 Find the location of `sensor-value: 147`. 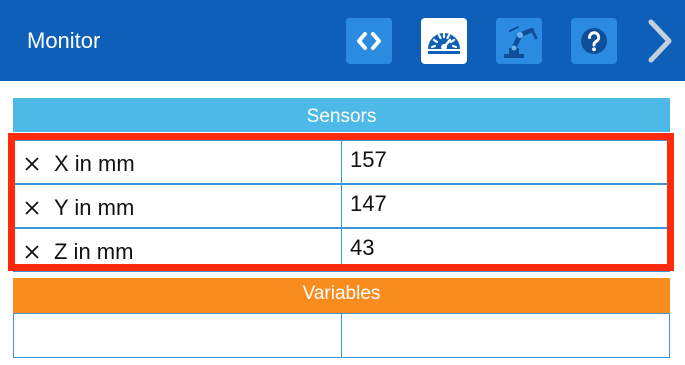

sensor-value: 147 is located at coordinates (368, 203).